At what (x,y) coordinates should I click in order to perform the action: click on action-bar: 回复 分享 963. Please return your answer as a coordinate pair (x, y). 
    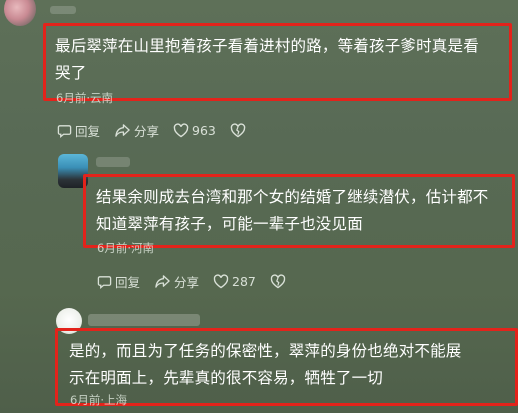
    Looking at the image, I should click on (160, 130).